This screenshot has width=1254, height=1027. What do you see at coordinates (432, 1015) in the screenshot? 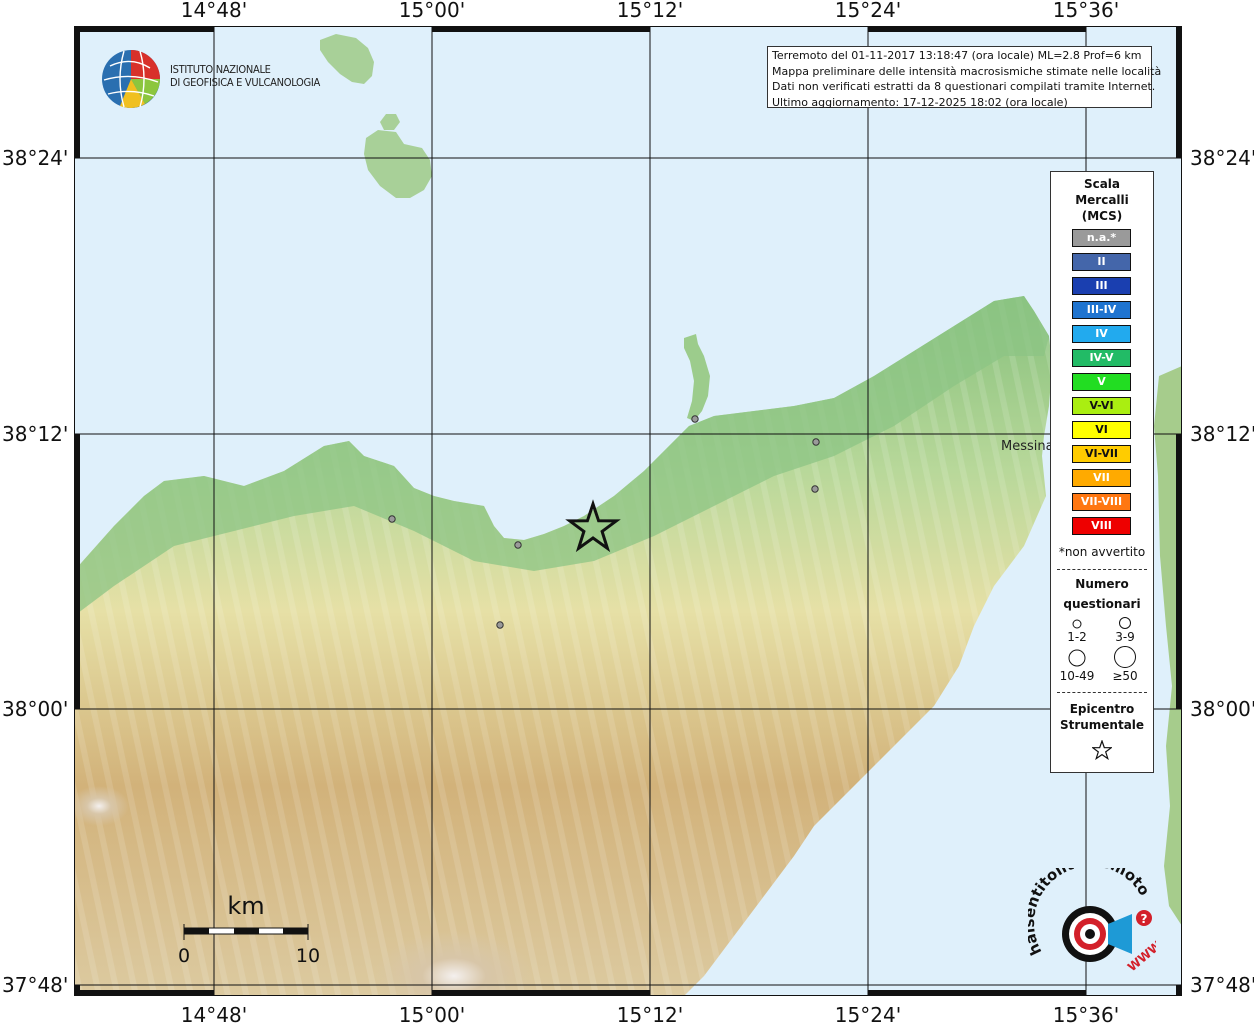
I see `lon-label-bottom-2: 15°00'` at bounding box center [432, 1015].